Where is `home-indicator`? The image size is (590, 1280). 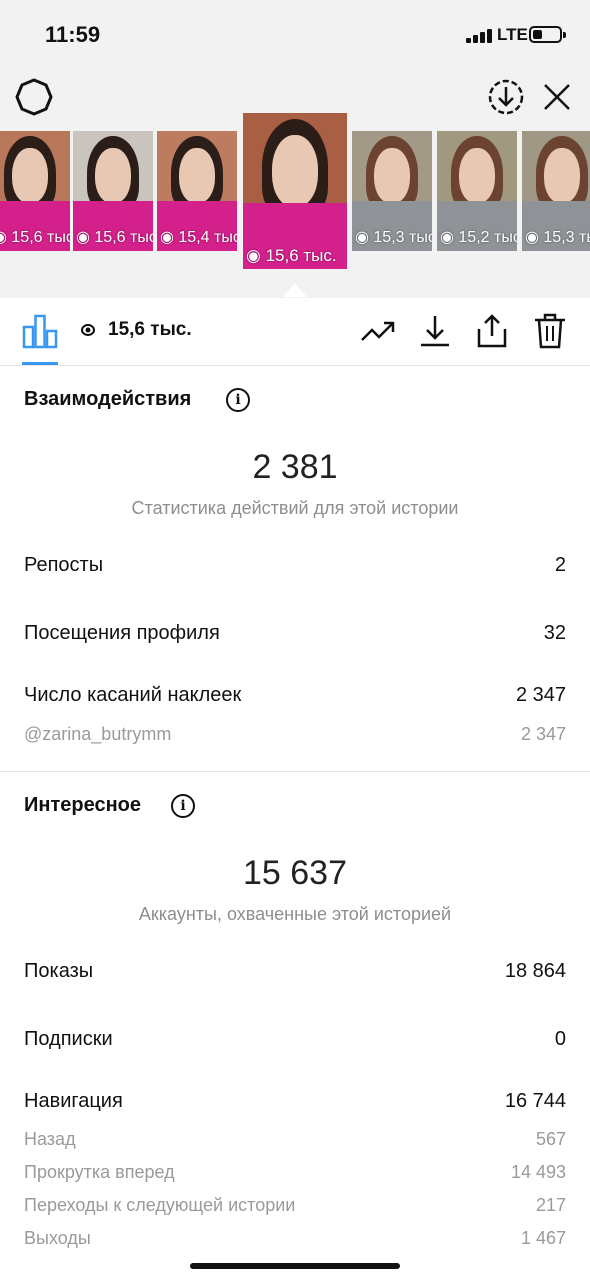
home-indicator is located at coordinates (295, 1266).